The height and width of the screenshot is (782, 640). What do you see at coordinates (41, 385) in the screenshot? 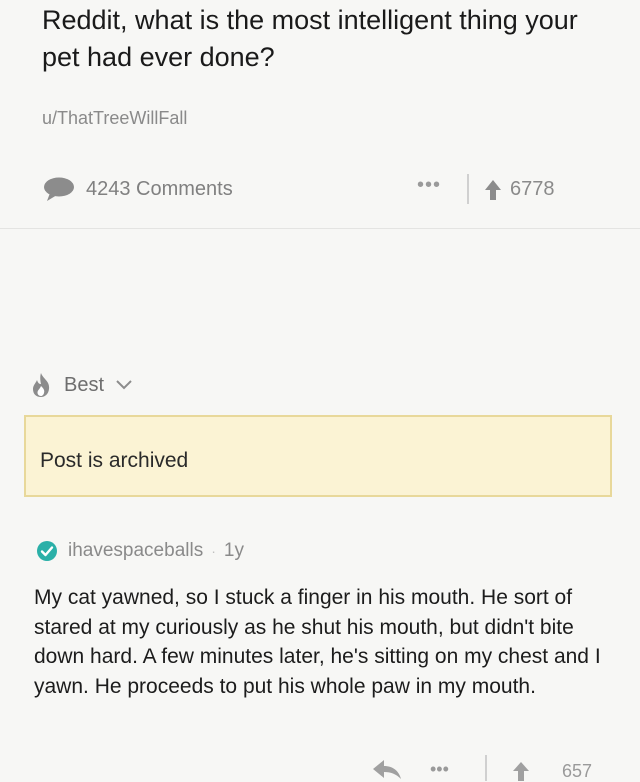
I see `flame-icon` at bounding box center [41, 385].